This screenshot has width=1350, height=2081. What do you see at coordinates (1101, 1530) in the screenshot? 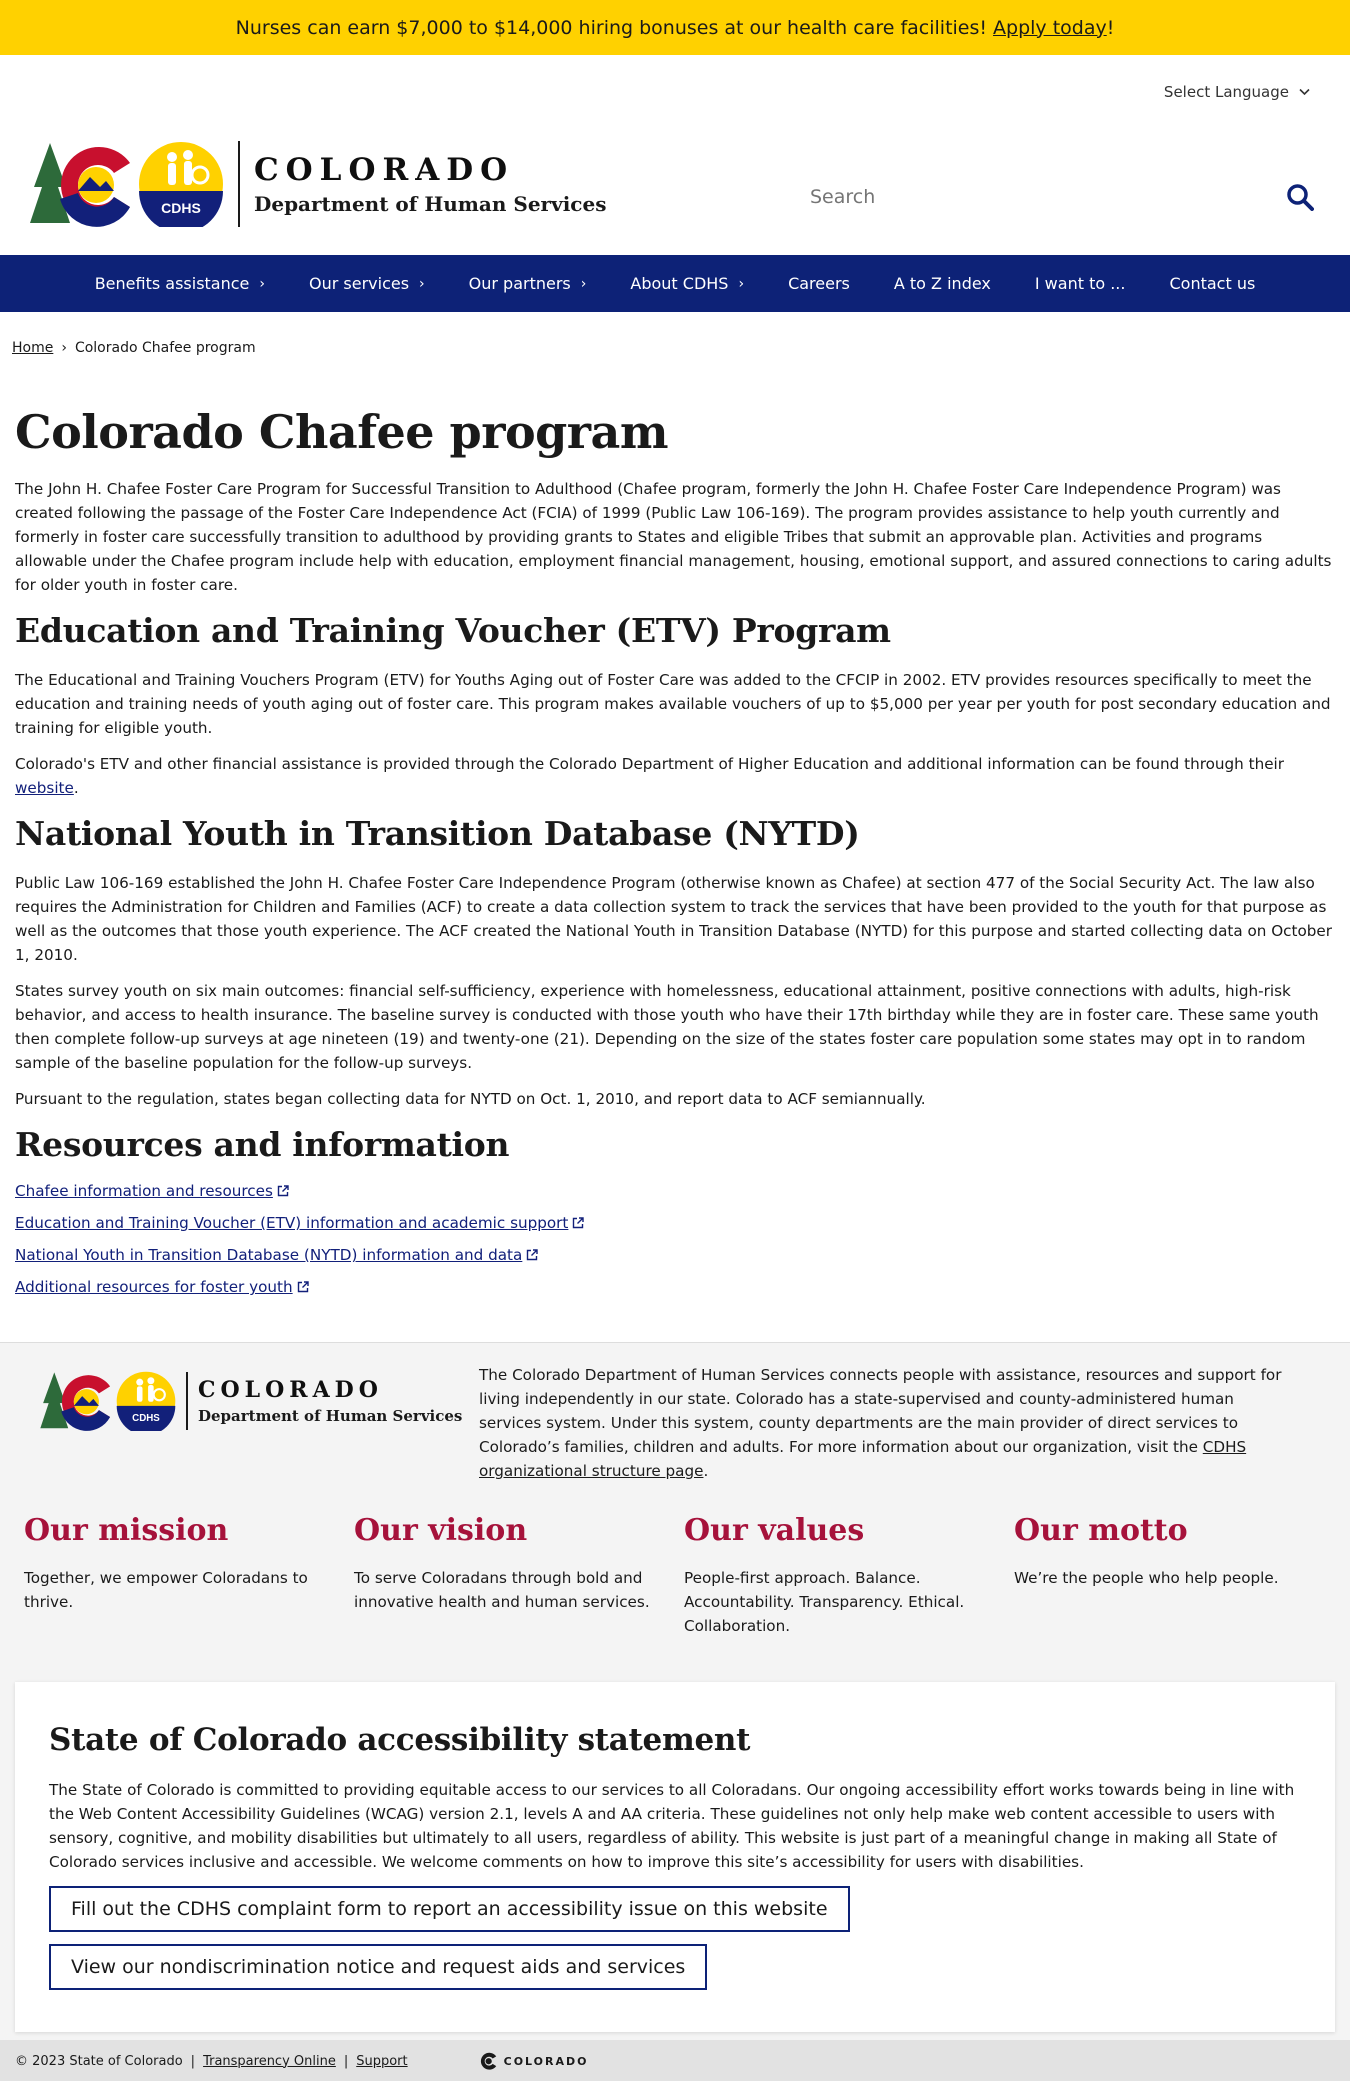
I see `pillar-title: Our motto` at bounding box center [1101, 1530].